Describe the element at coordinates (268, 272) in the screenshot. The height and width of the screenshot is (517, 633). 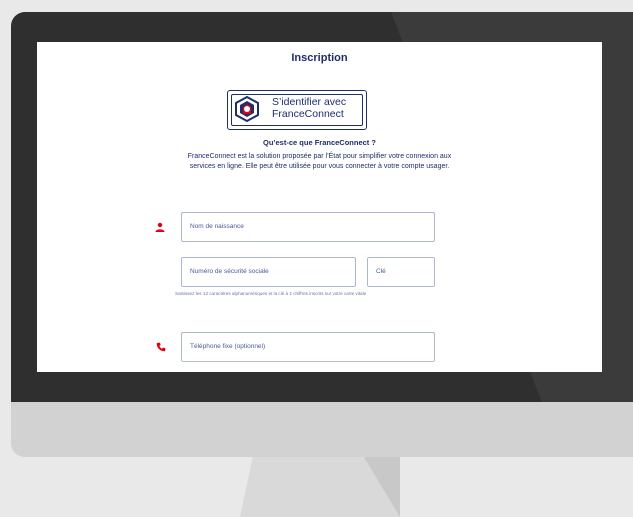
I see `social-security-number-input: Numéro de sécurité sociale` at that location.